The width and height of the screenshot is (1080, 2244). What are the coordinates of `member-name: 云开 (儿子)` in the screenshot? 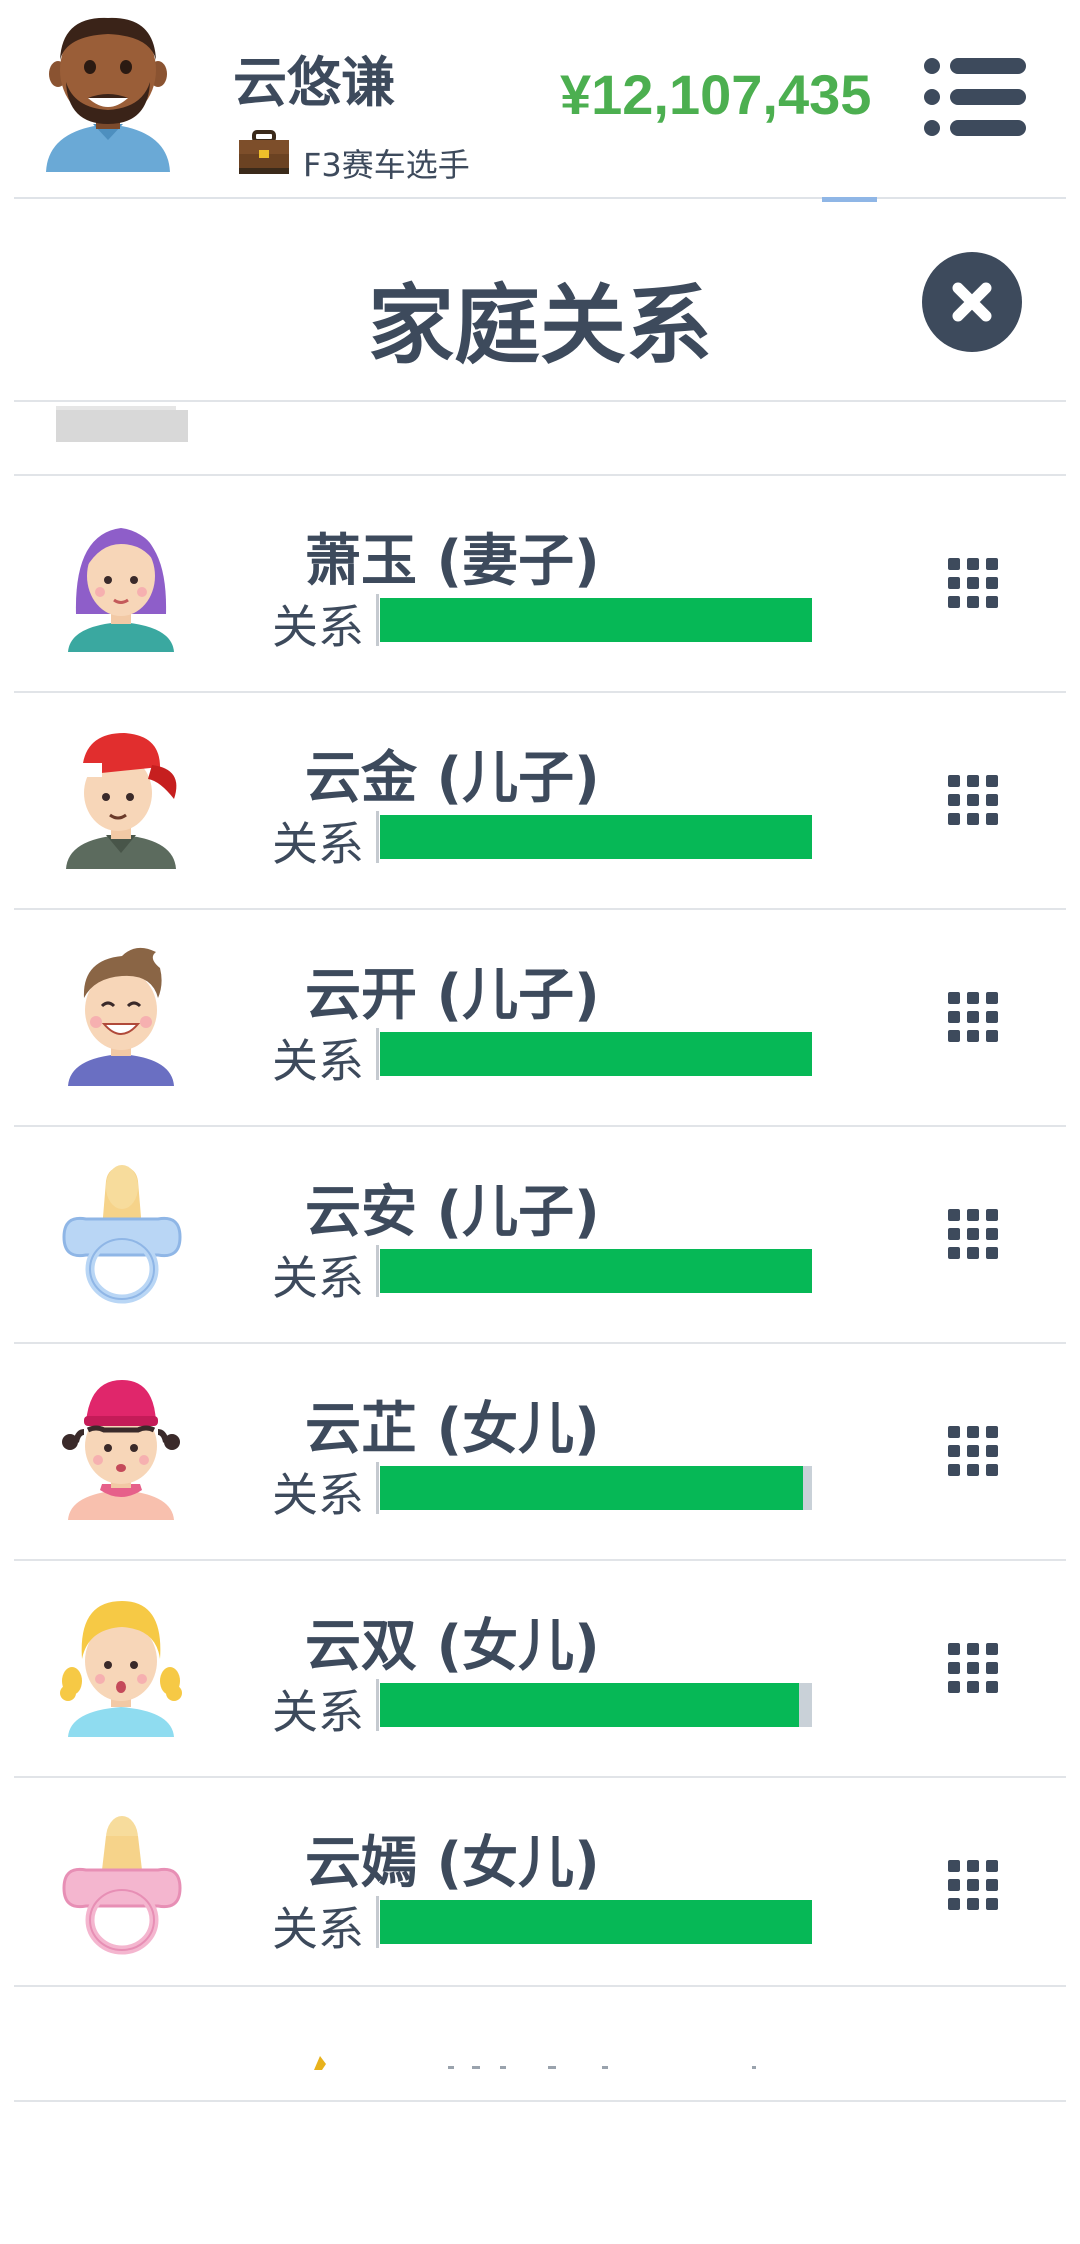 It's located at (452, 995).